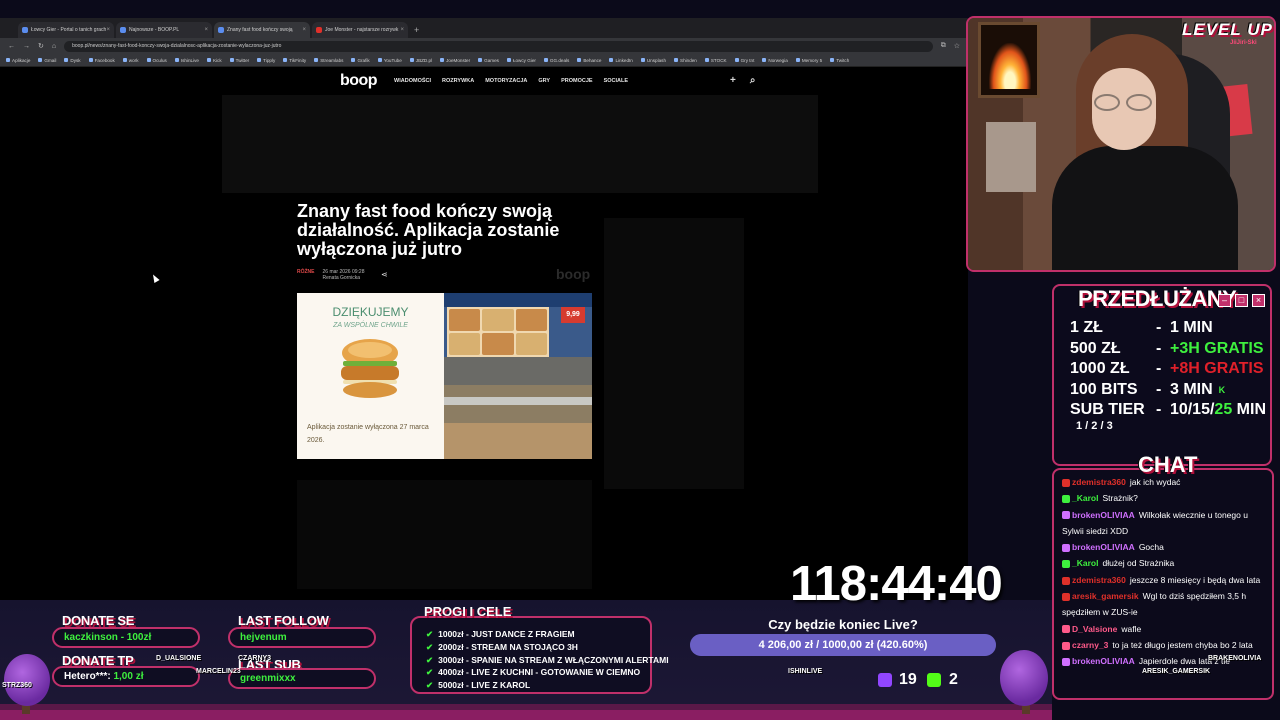  Describe the element at coordinates (164, 30) in the screenshot. I see `tab-boop-najnowsze: Najnowsze - BOOP.PL ×` at that location.